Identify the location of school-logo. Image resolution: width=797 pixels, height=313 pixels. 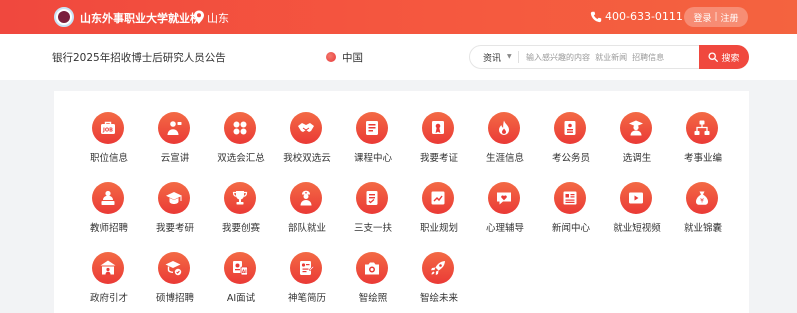
(64, 17).